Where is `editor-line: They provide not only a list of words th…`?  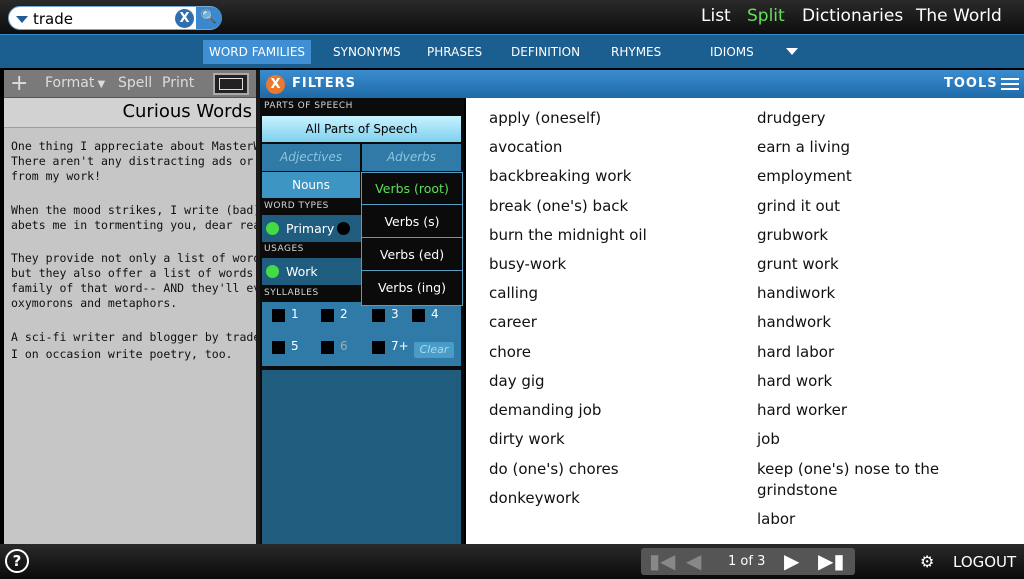 editor-line: They provide not only a list of words th… is located at coordinates (133, 258).